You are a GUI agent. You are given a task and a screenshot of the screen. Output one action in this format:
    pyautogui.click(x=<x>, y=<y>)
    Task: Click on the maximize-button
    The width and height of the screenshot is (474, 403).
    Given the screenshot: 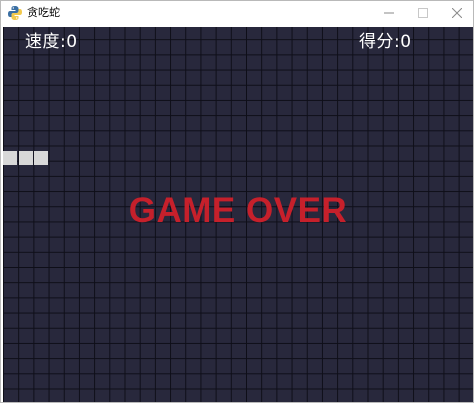 What is the action you would take?
    pyautogui.click(x=423, y=13)
    